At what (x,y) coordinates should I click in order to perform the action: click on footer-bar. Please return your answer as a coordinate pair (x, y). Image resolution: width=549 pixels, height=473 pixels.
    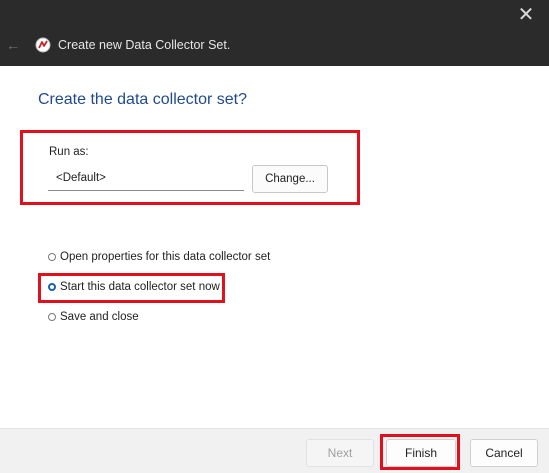
    Looking at the image, I should click on (274, 450).